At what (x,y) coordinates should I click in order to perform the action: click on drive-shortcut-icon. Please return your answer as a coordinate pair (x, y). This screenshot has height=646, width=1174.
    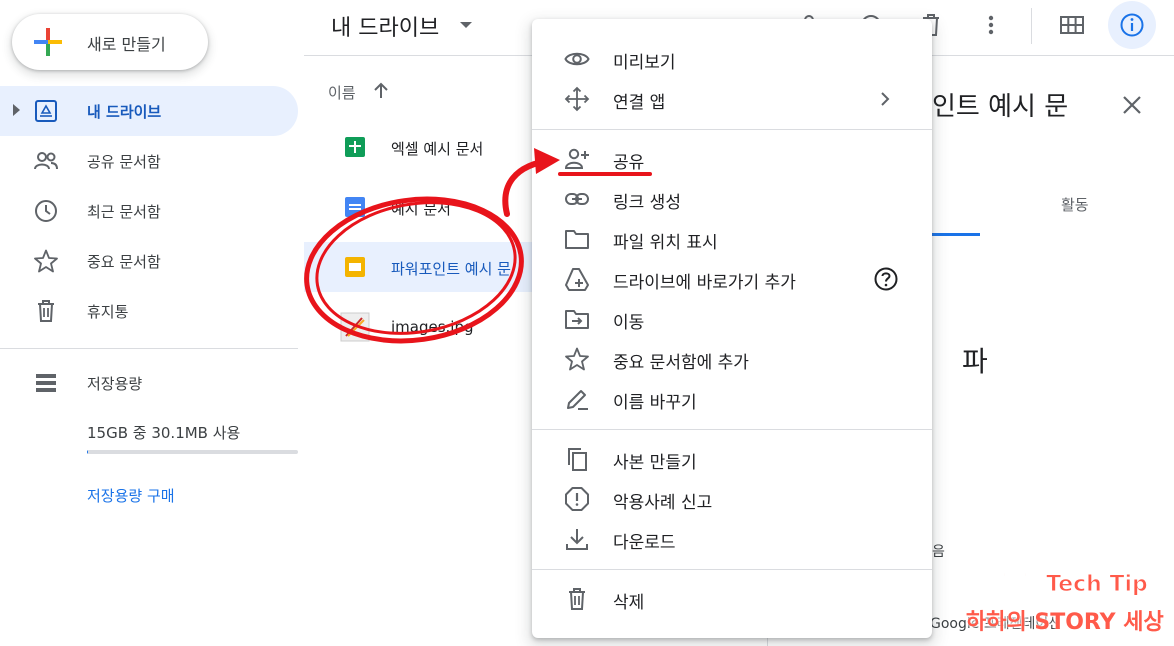
    Looking at the image, I should click on (577, 279).